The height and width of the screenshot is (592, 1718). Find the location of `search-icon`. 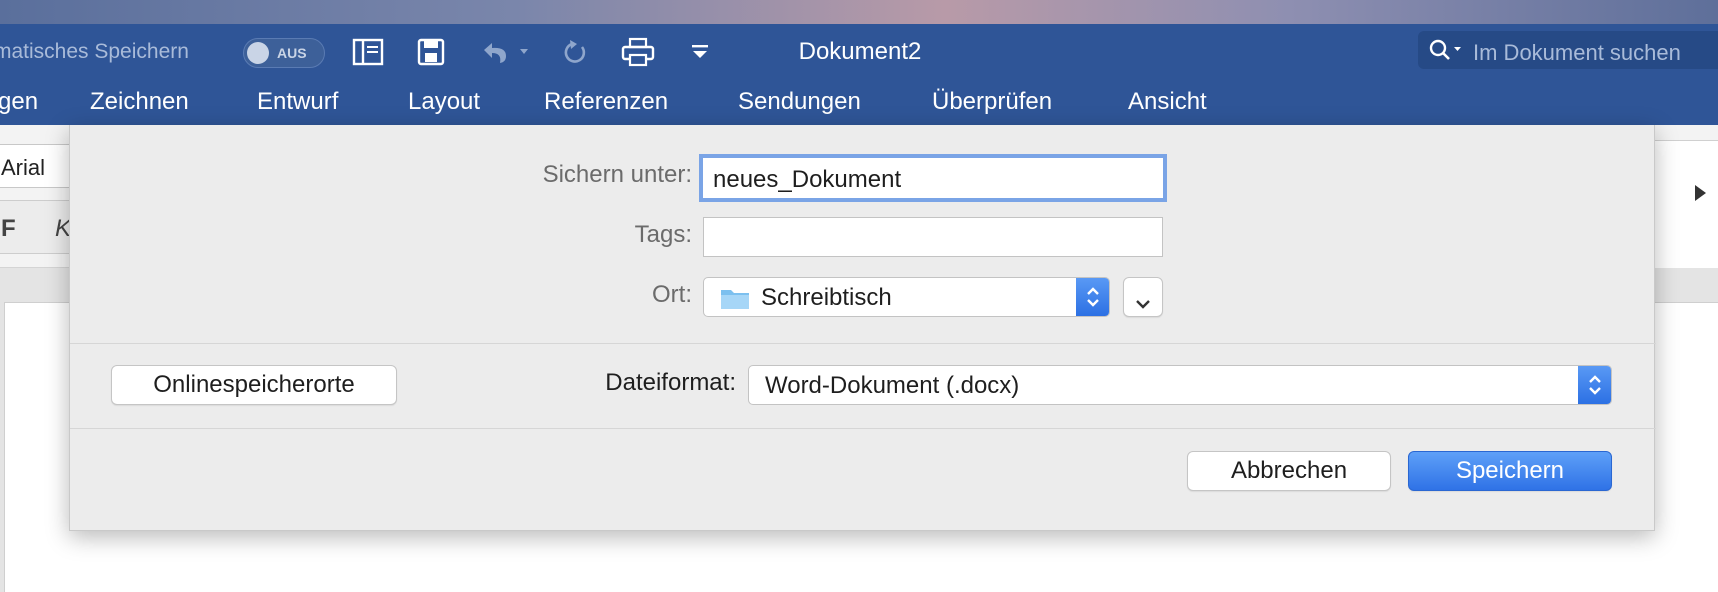

search-icon is located at coordinates (1448, 52).